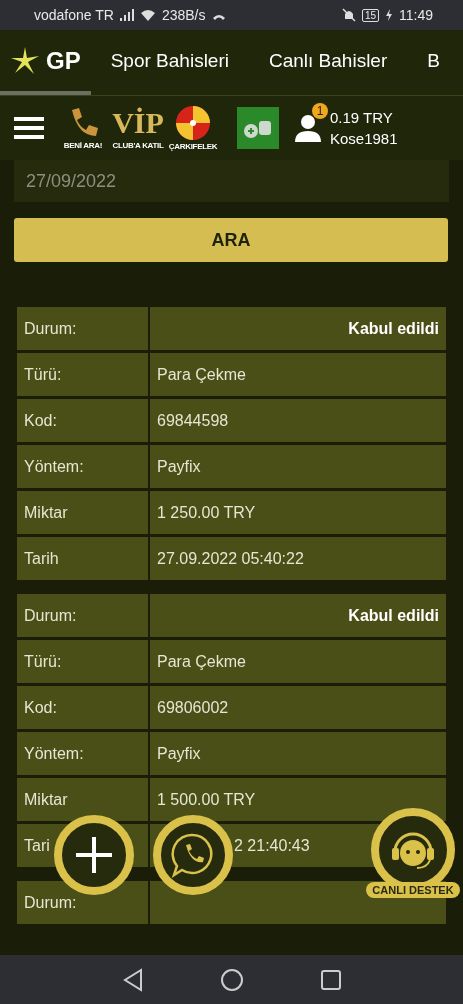 This screenshot has height=1004, width=463. What do you see at coordinates (183, 15) in the screenshot?
I see `network-speed: 238B/s` at bounding box center [183, 15].